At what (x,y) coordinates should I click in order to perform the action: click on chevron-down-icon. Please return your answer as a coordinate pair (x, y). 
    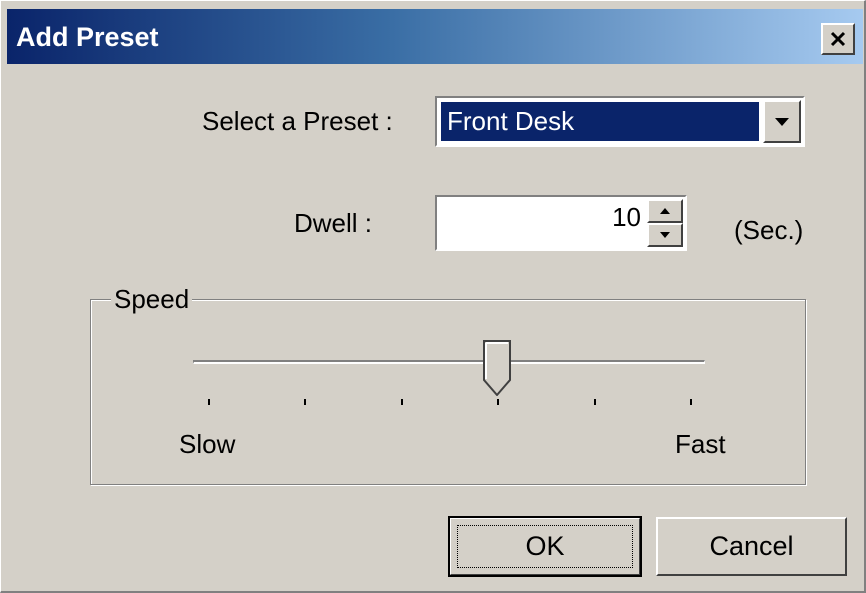
    Looking at the image, I should click on (782, 121).